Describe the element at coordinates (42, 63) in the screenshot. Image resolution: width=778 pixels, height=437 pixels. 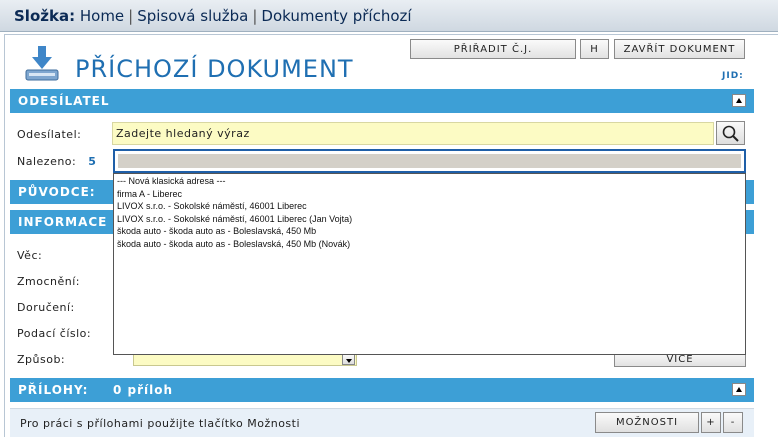
I see `download-document-icon` at that location.